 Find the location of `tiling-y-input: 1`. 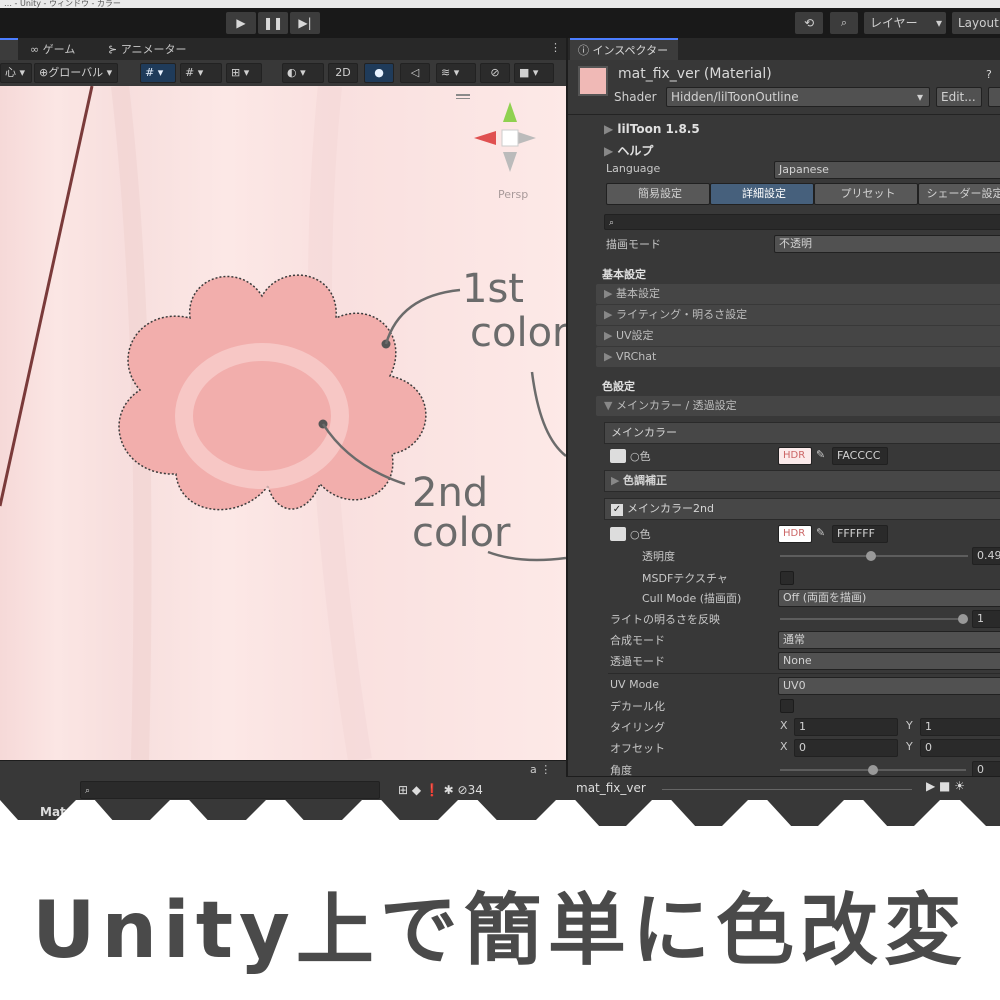

tiling-y-input: 1 is located at coordinates (960, 727).